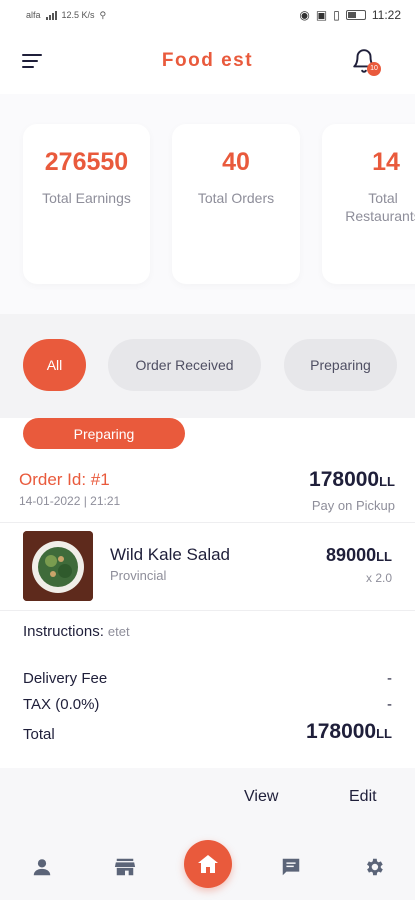  Describe the element at coordinates (374, 69) in the screenshot. I see `notification-badge: 10` at that location.